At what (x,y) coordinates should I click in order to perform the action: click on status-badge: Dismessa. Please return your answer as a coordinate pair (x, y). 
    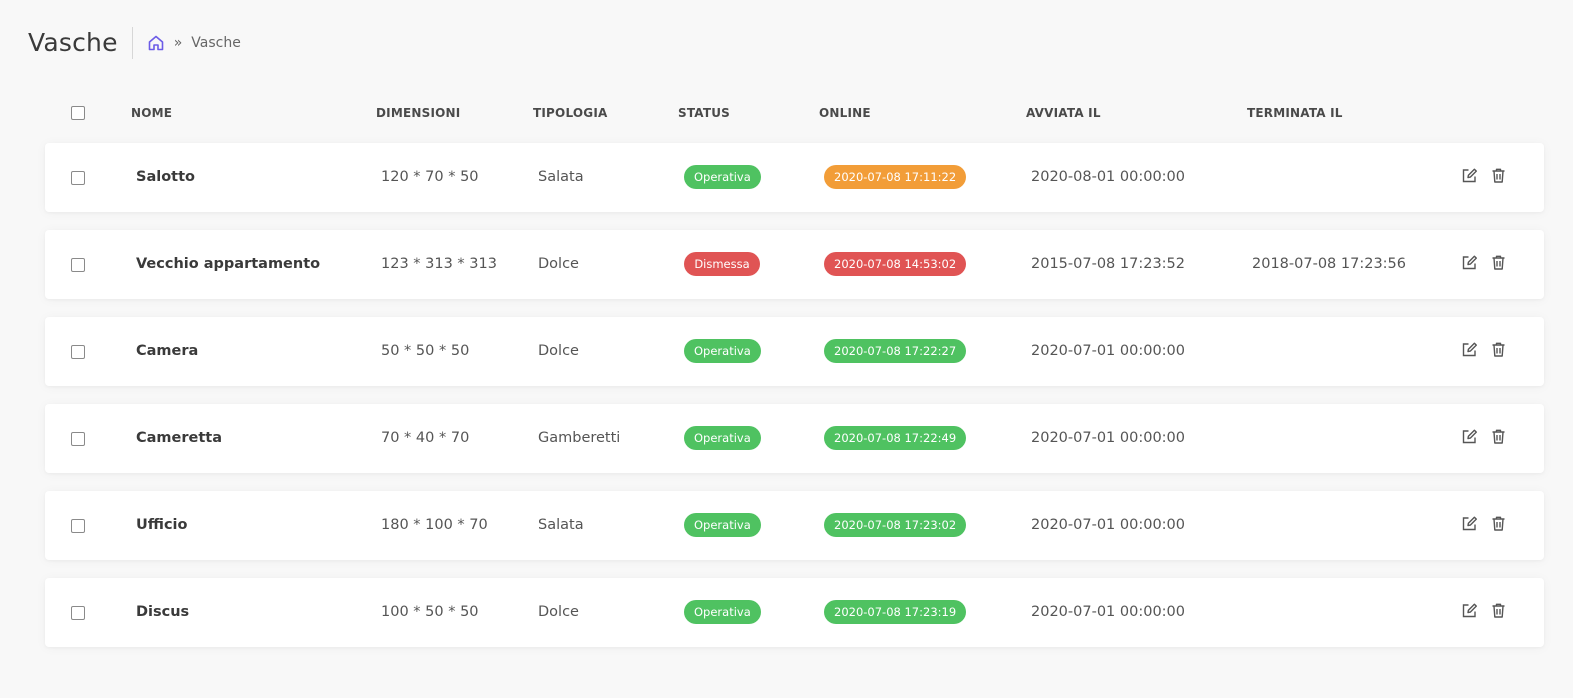
    Looking at the image, I should click on (722, 264).